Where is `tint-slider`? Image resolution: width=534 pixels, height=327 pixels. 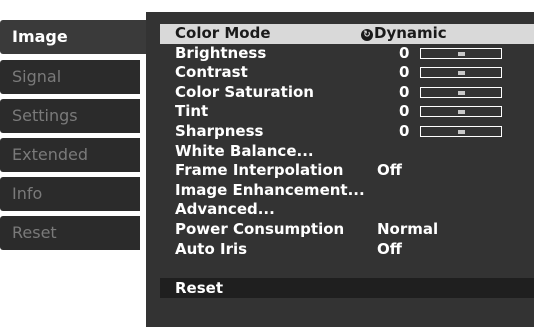
tint-slider is located at coordinates (461, 112).